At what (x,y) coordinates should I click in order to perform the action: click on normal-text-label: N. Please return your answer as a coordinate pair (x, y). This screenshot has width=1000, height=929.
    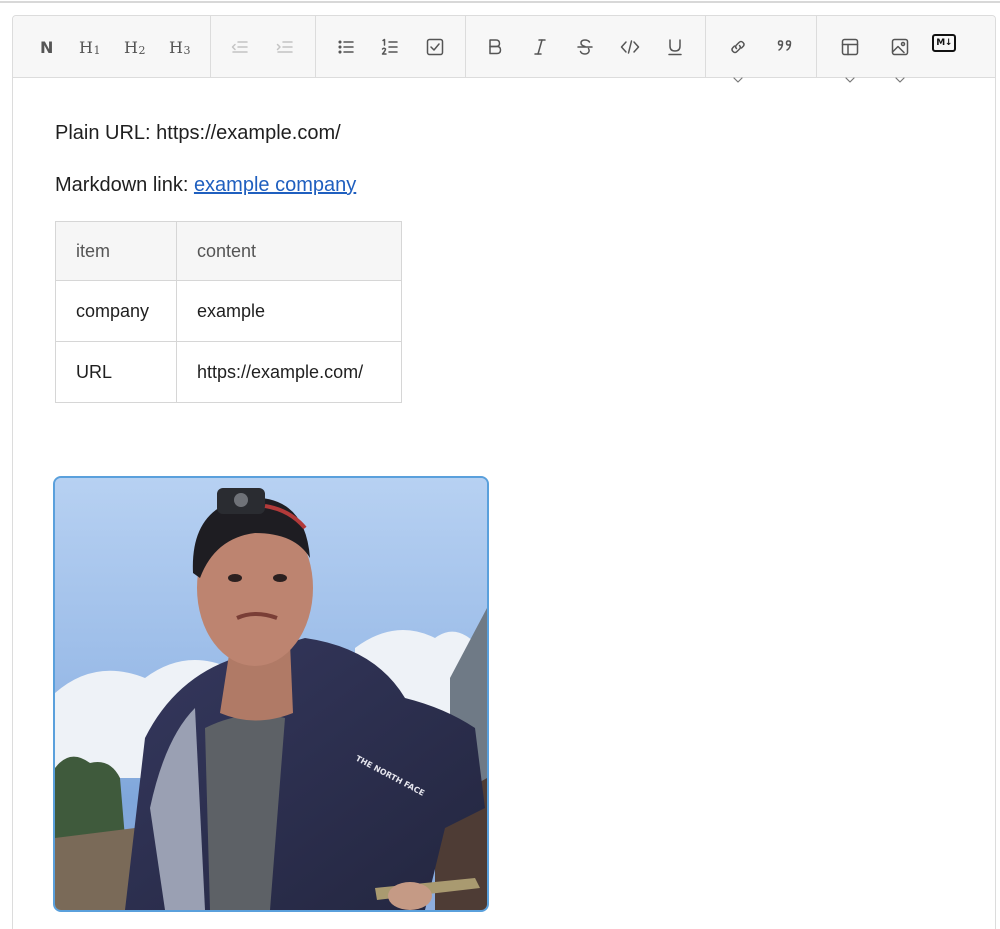
    Looking at the image, I should click on (47, 47).